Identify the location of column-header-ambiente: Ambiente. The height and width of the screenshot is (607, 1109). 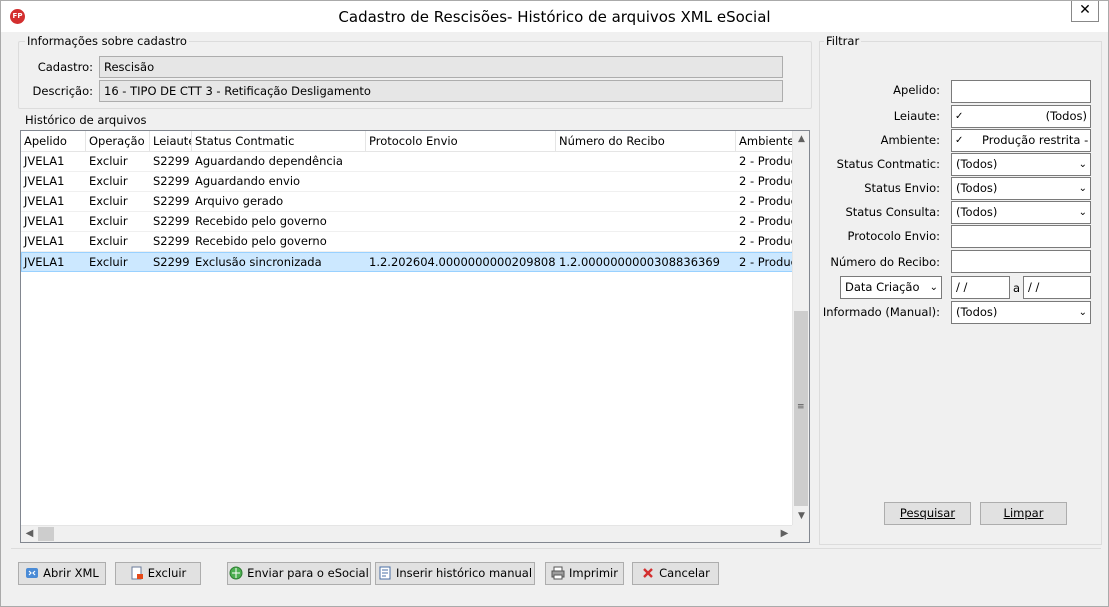
(764, 141).